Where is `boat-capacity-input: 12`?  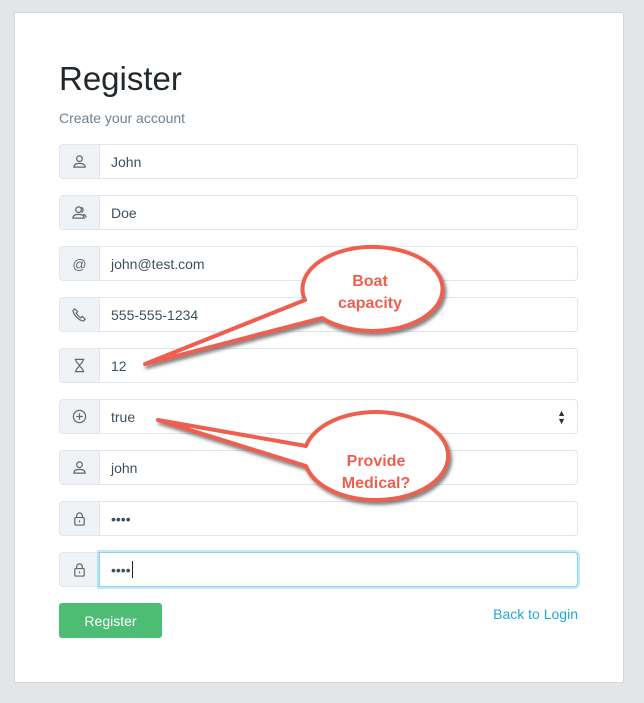 boat-capacity-input: 12 is located at coordinates (338, 365).